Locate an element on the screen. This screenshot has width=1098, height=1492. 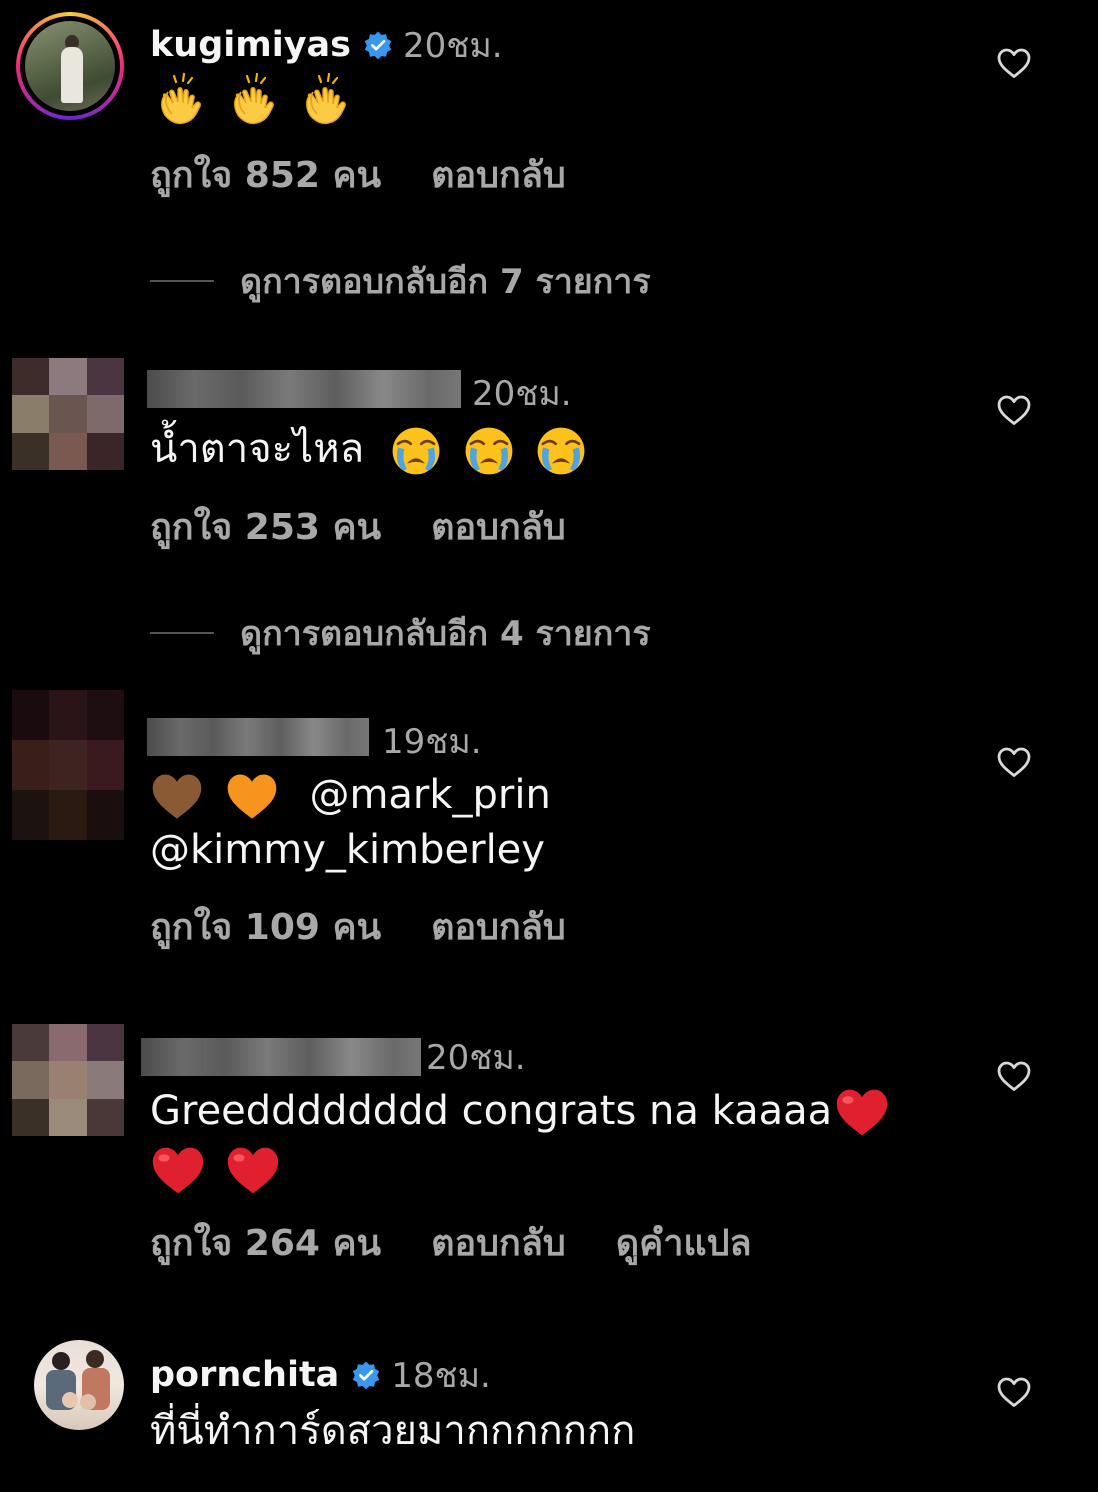
comment-header: pornchita 18ชม. is located at coordinates (320, 1375).